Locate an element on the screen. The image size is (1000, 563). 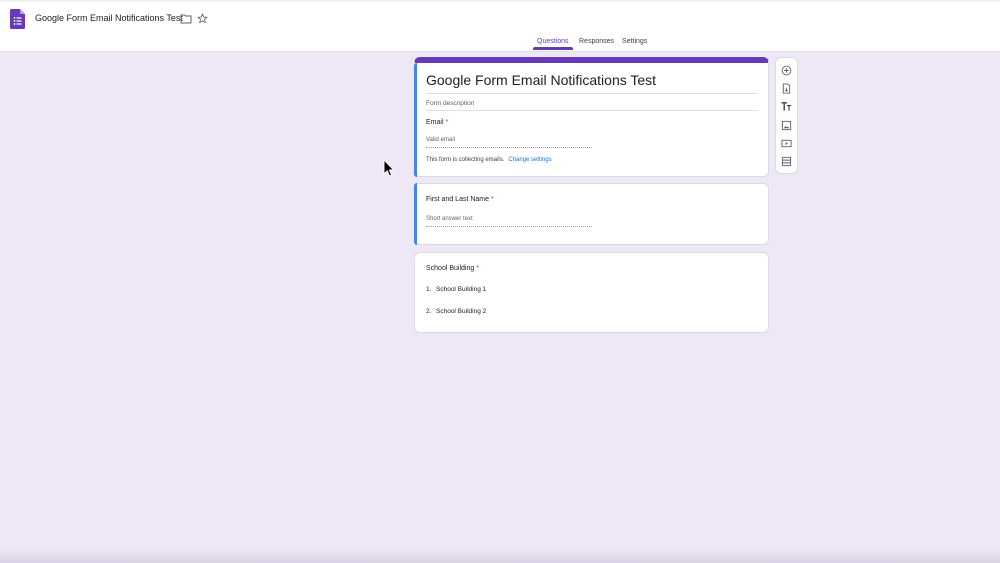
folder-icon is located at coordinates (186, 18).